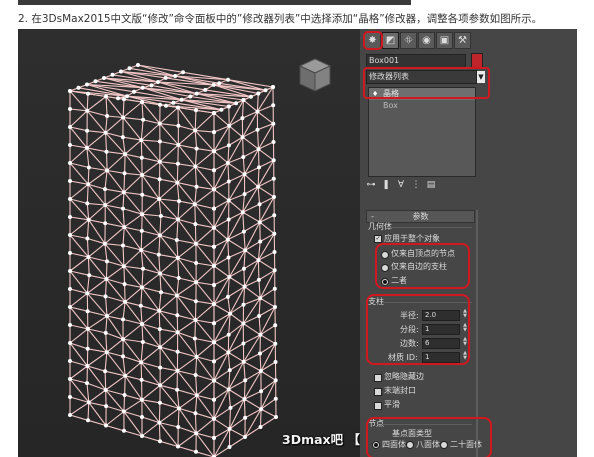  What do you see at coordinates (426, 40) in the screenshot?
I see `motion-icon: ◉` at bounding box center [426, 40].